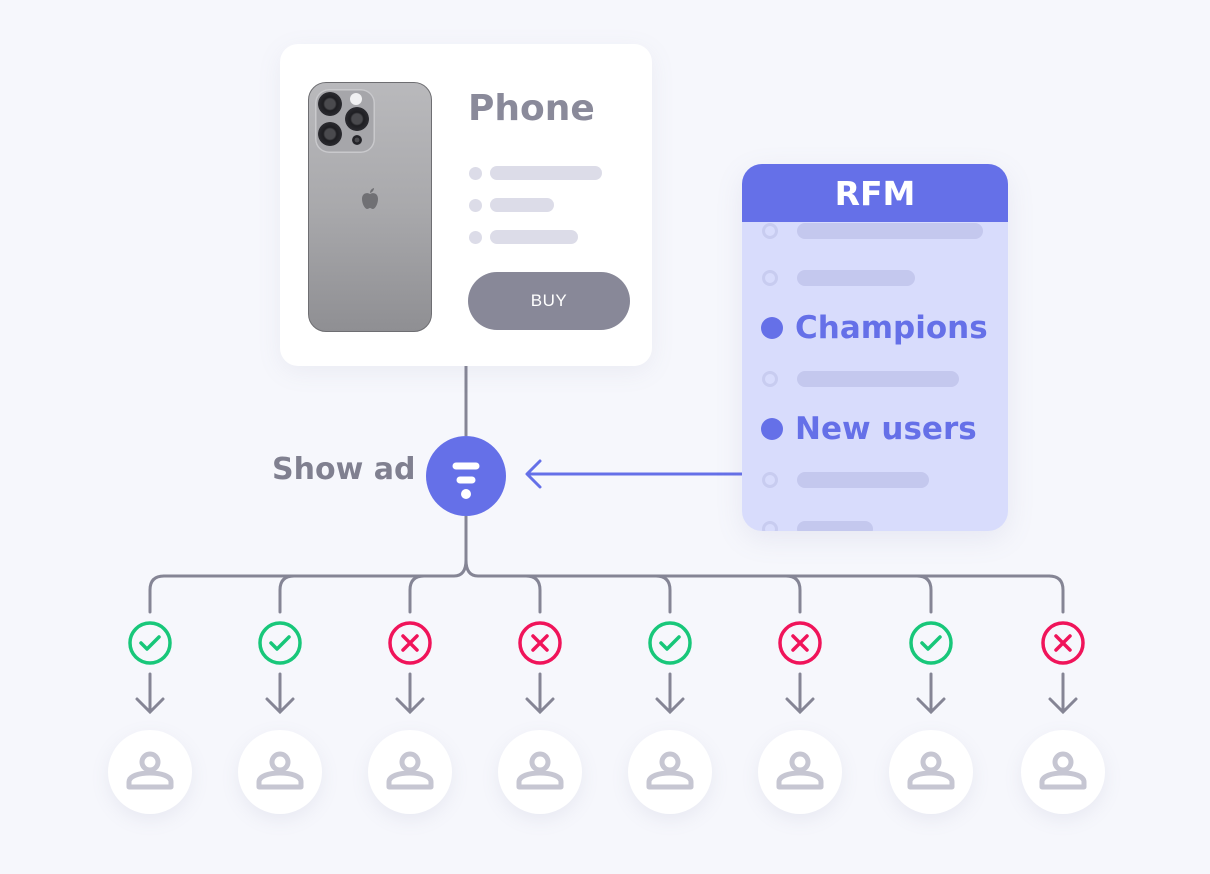 This screenshot has width=1210, height=874. What do you see at coordinates (466, 480) in the screenshot?
I see `filter-icon` at bounding box center [466, 480].